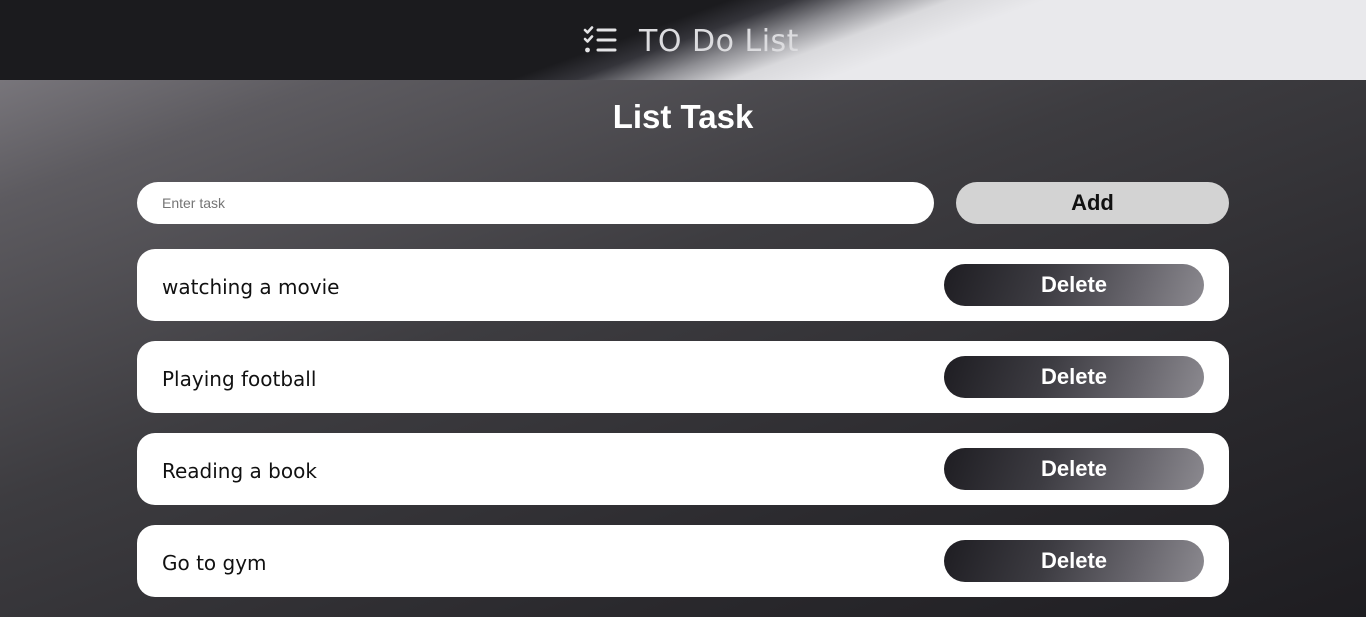  I want to click on task-item: watching a movie Delete, so click(683, 285).